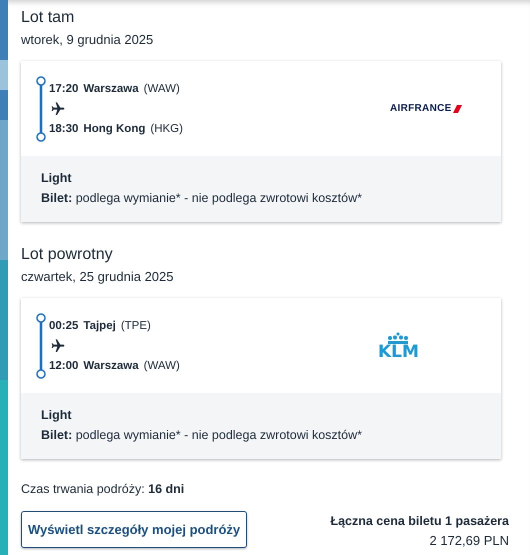  What do you see at coordinates (111, 366) in the screenshot?
I see `arrival-city: Warszawa` at bounding box center [111, 366].